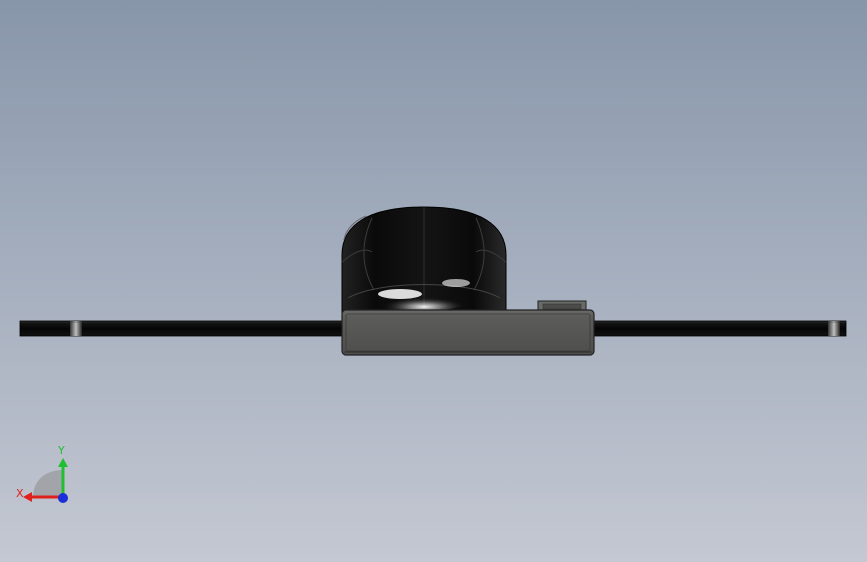 This screenshot has height=562, width=867. Describe the element at coordinates (27, 497) in the screenshot. I see `x-axis-arrow` at that location.